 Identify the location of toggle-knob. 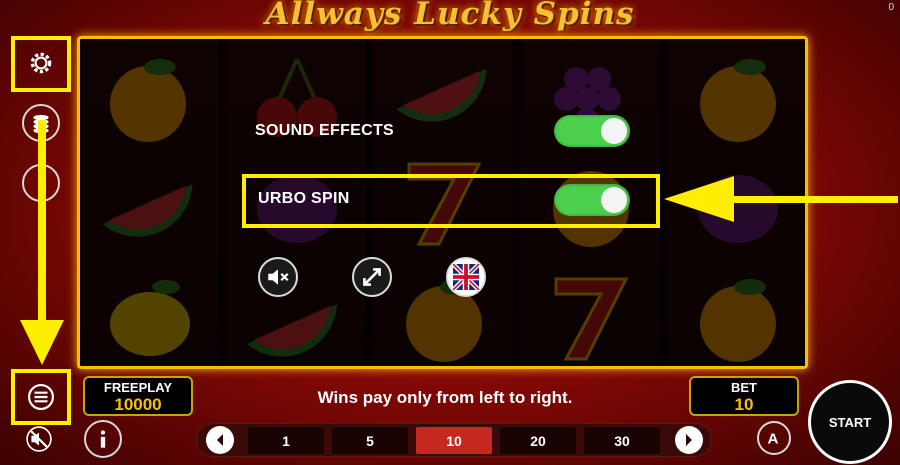
(614, 131).